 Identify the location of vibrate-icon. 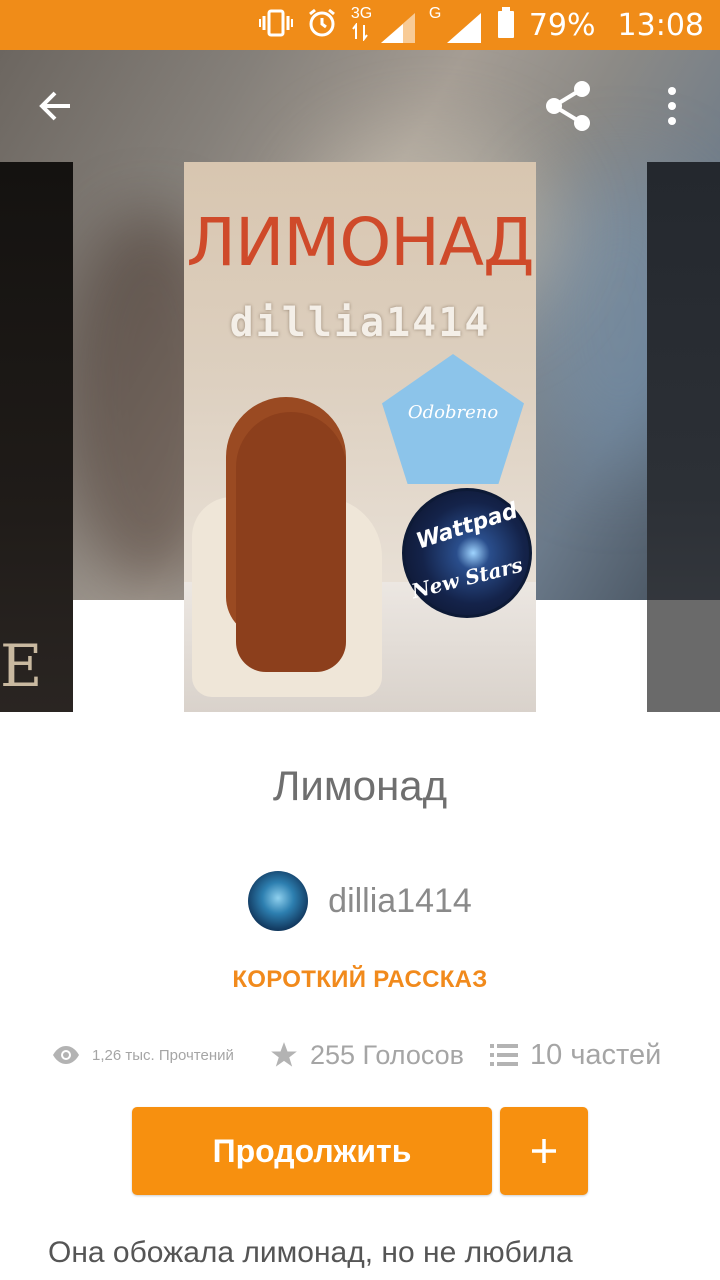
(275, 25).